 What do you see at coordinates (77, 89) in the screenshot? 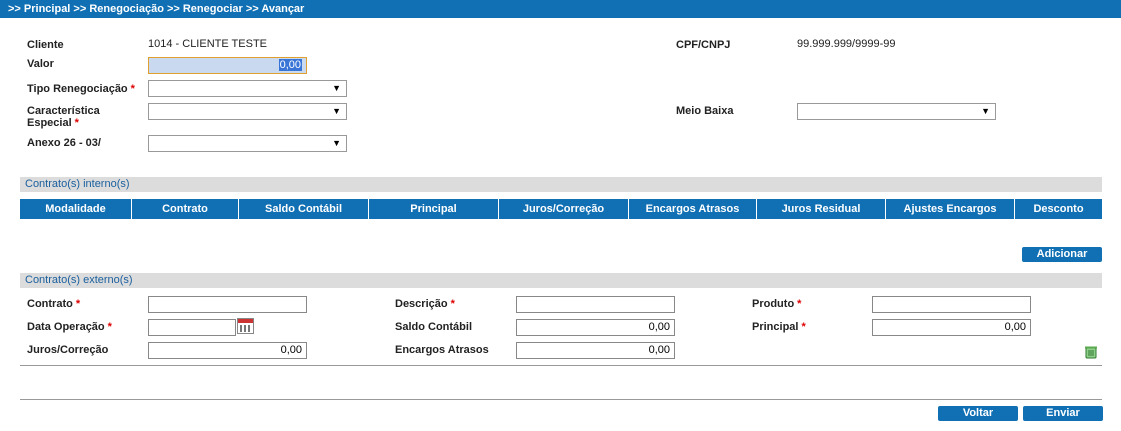
I see `tipo-renegociacao-text: Tipo Renegociação` at bounding box center [77, 89].